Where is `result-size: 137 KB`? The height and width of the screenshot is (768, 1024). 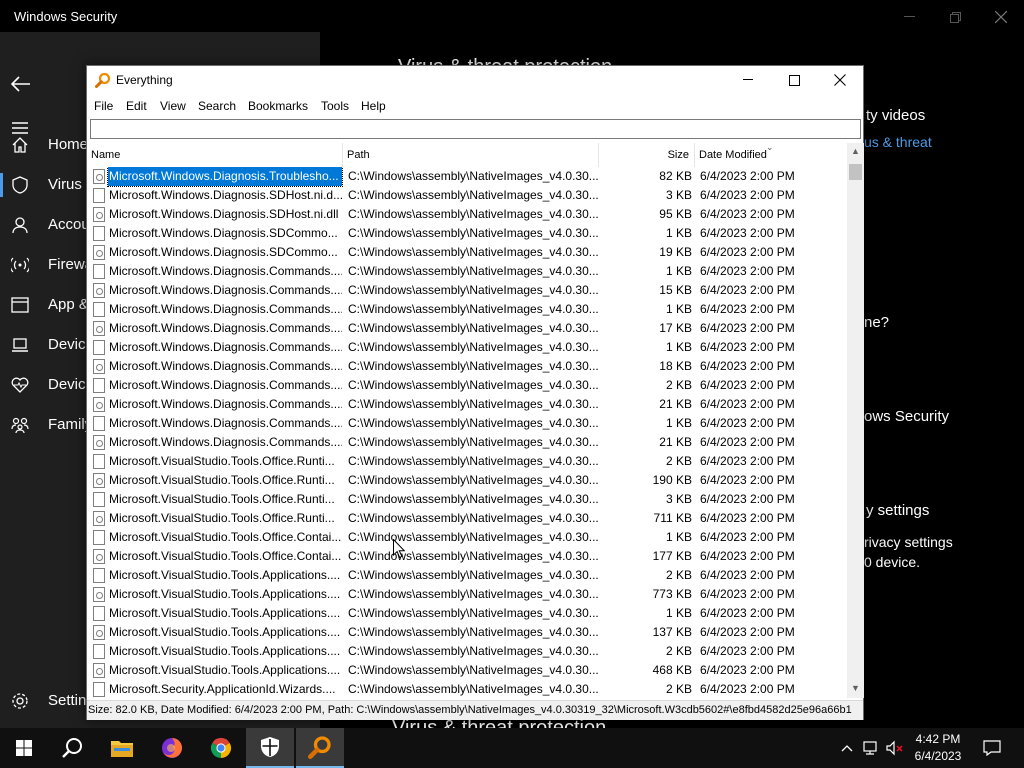 result-size: 137 KB is located at coordinates (672, 632).